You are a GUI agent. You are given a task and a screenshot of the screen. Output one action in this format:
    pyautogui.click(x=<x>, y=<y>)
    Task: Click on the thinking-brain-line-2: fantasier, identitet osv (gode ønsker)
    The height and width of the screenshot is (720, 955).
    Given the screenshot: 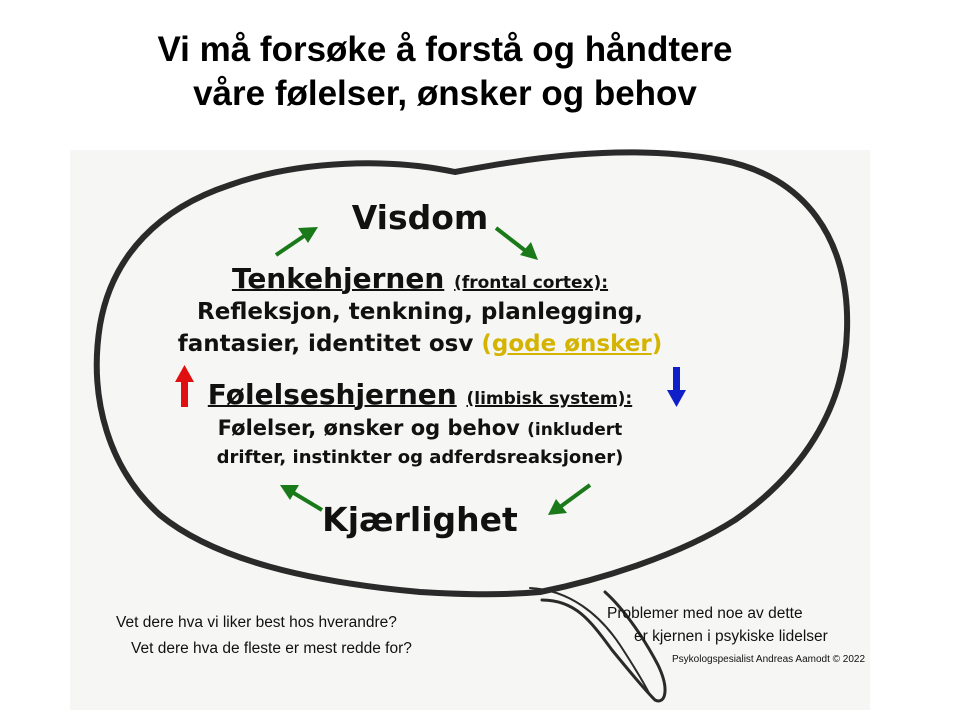 What is the action you would take?
    pyautogui.click(x=420, y=344)
    